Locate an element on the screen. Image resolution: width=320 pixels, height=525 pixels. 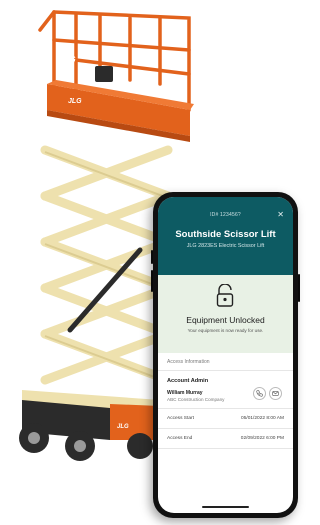
platform-brand-logo: JLG is located at coordinates (75, 101).